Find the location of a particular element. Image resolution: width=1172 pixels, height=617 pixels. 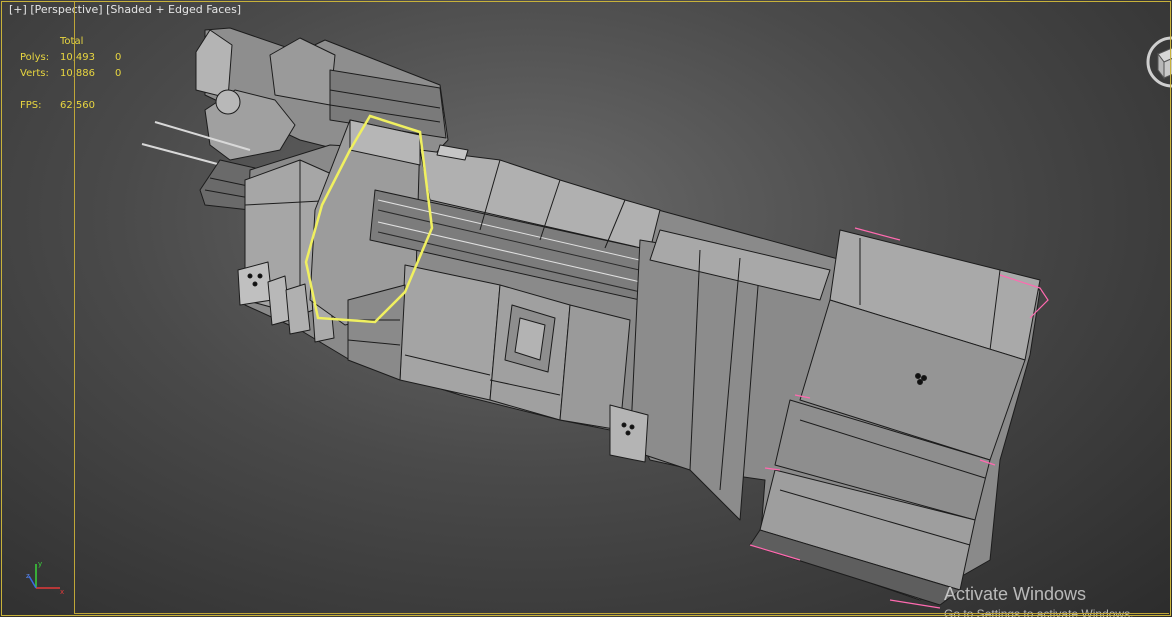

svg-text: z is located at coordinates (28, 576).